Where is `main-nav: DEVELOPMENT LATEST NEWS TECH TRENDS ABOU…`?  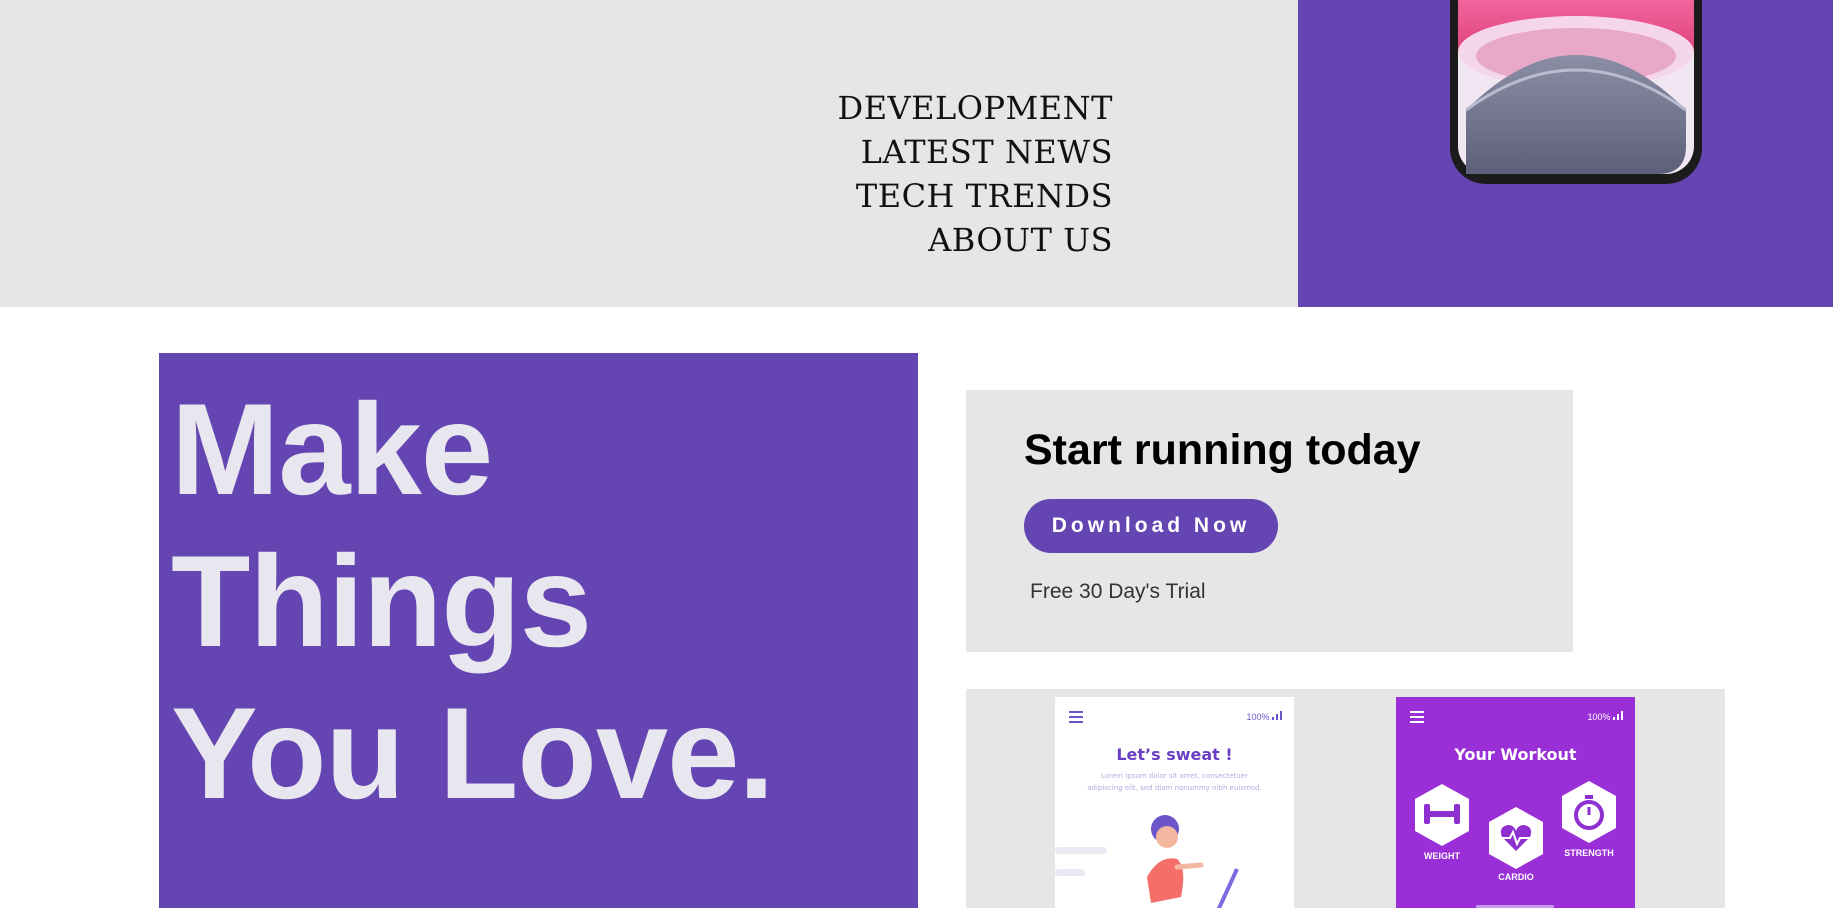 main-nav: DEVELOPMENT LATEST NEWS TECH TRENDS ABOU… is located at coordinates (975, 174).